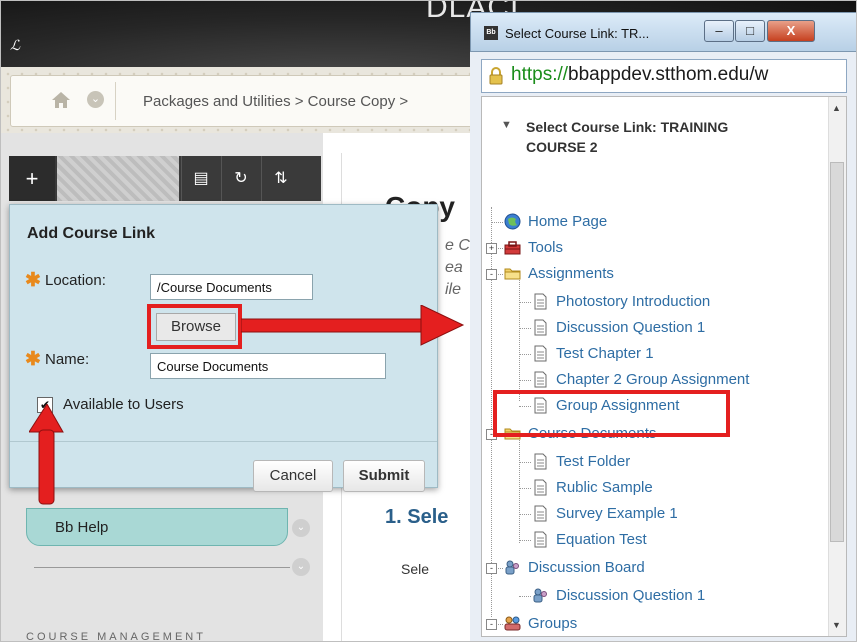  I want to click on up-arrow-annotation, so click(46, 454).